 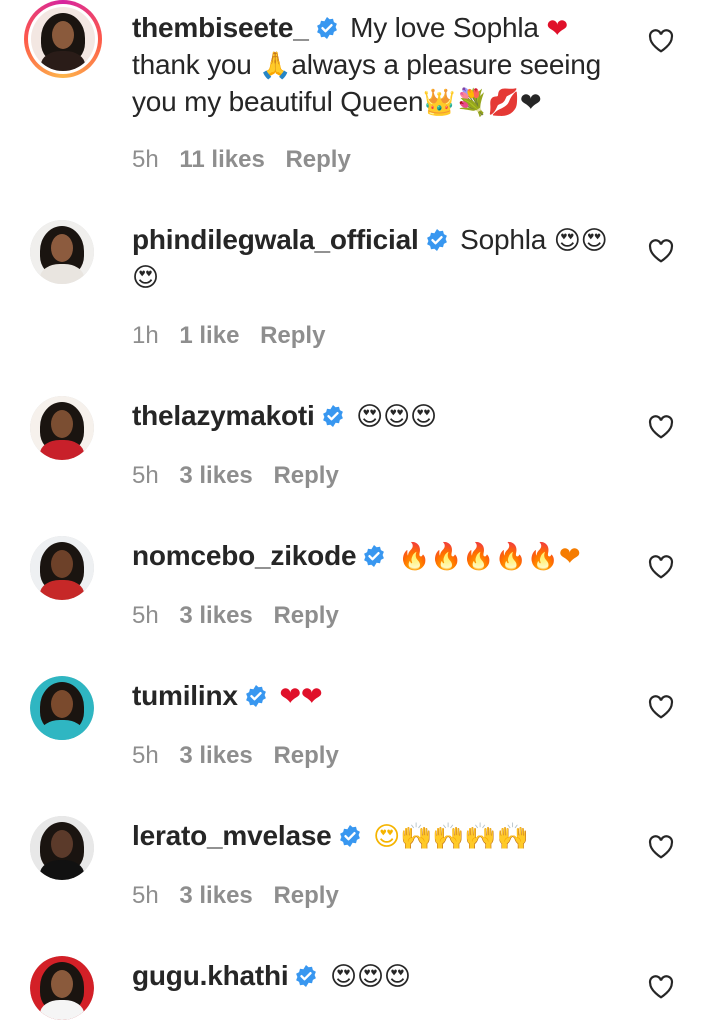 What do you see at coordinates (210, 975) in the screenshot?
I see `comment-username: gugu.khathi` at bounding box center [210, 975].